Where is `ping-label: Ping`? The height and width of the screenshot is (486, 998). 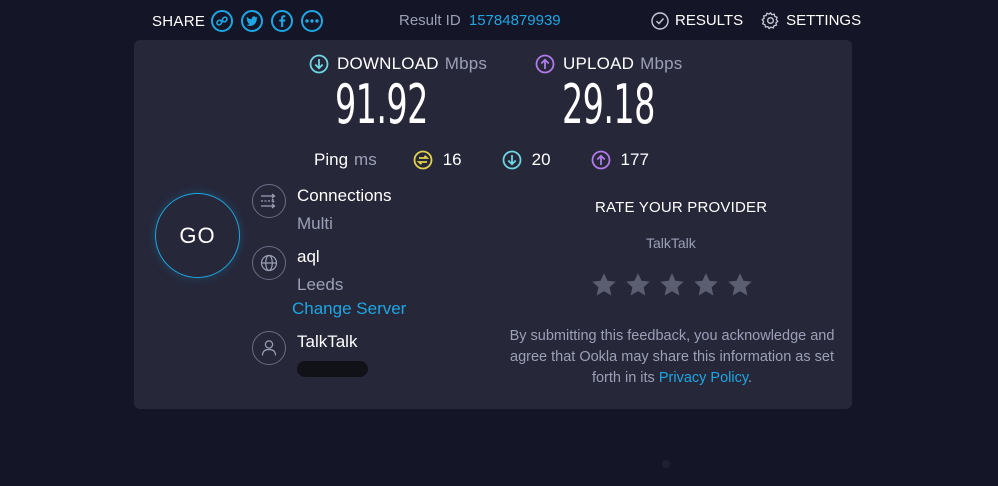
ping-label: Ping is located at coordinates (331, 159).